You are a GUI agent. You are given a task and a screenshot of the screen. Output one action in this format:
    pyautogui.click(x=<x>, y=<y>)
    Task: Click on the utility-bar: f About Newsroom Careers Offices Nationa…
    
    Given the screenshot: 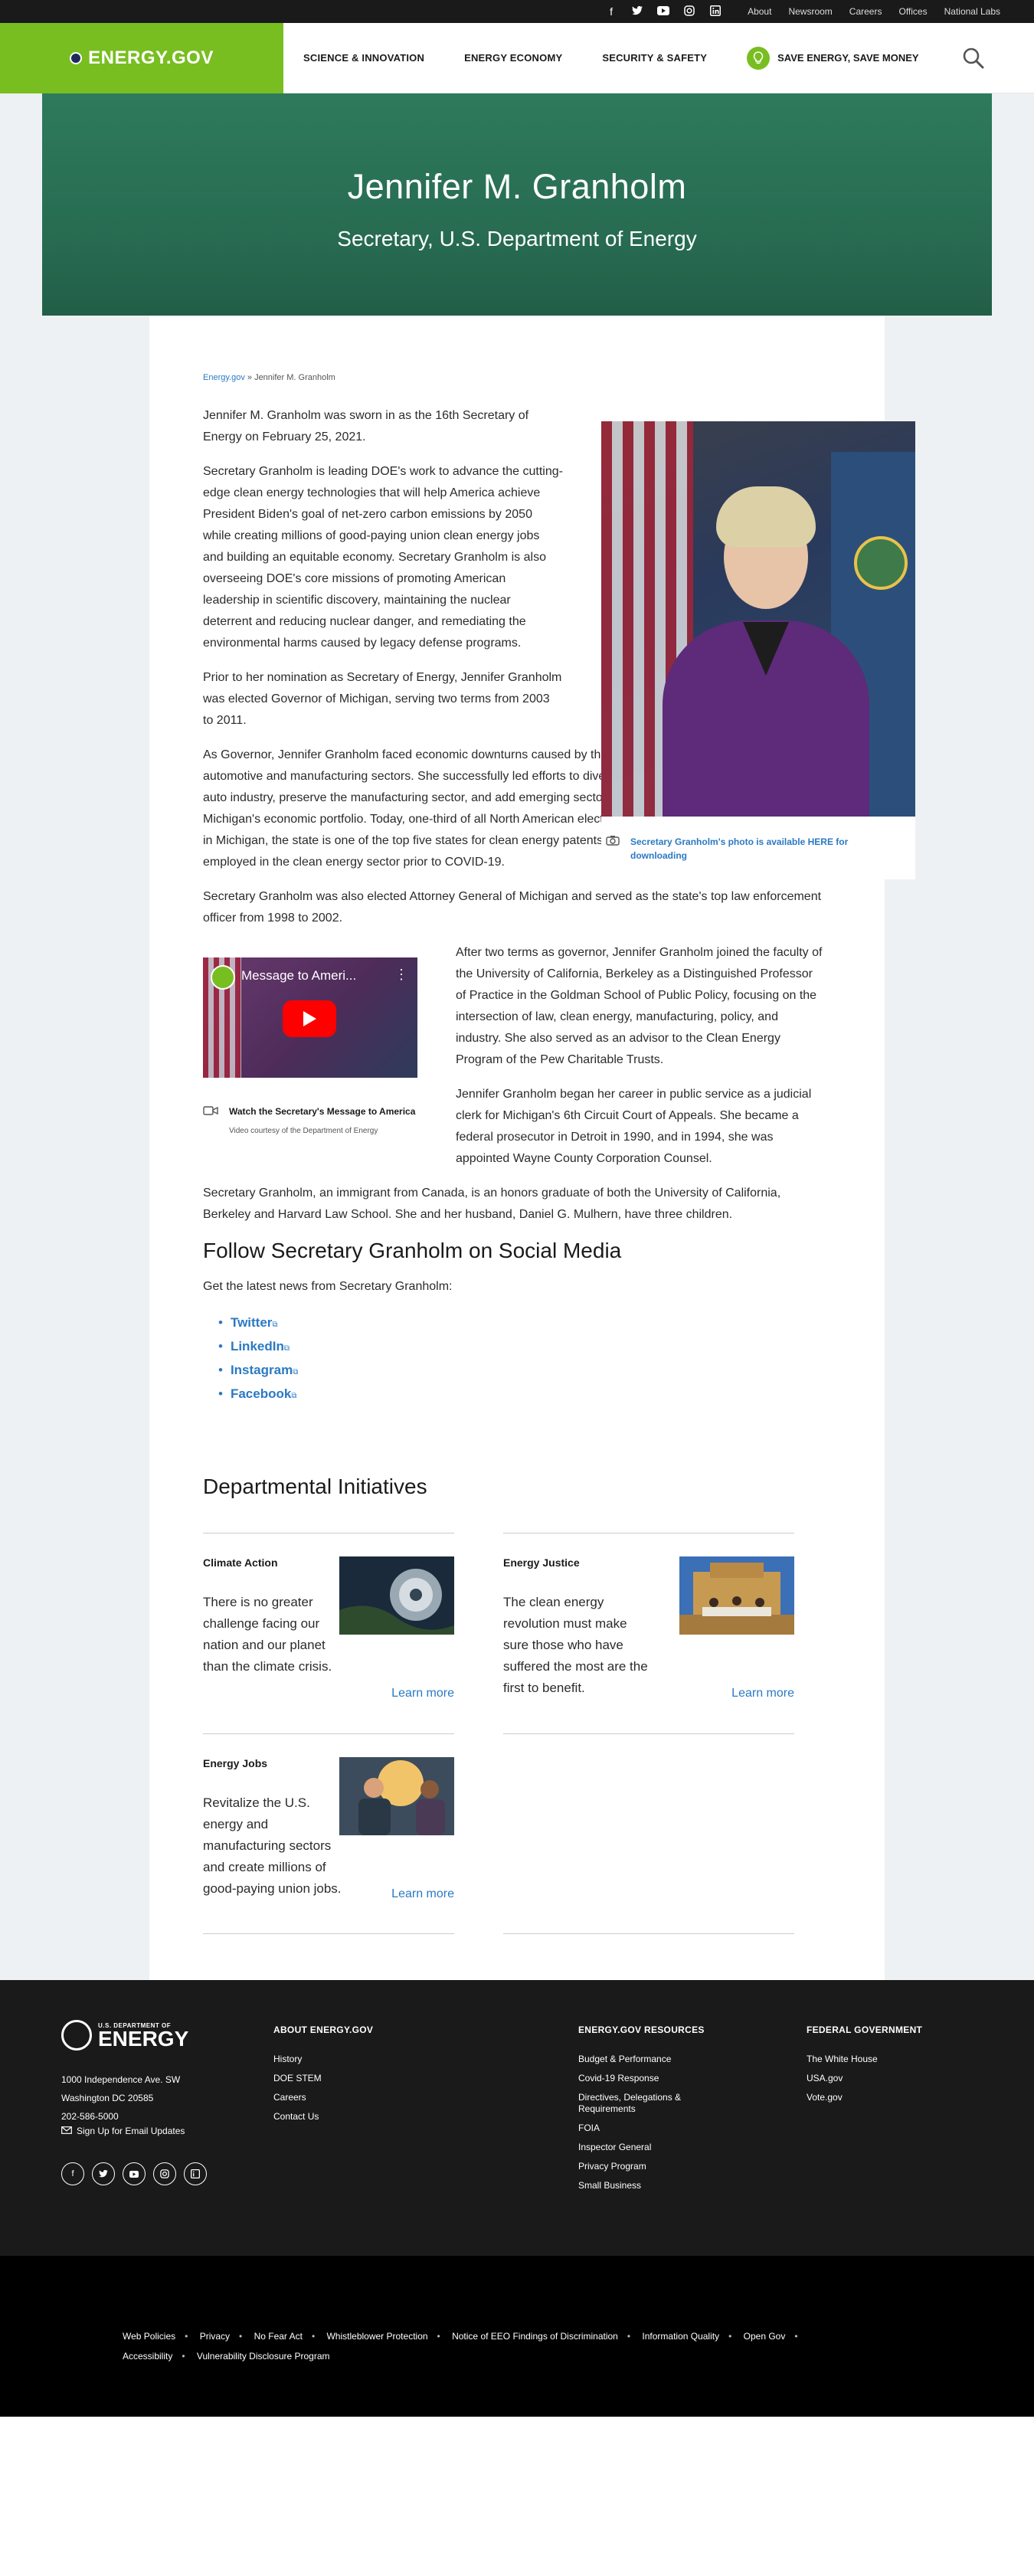 What is the action you would take?
    pyautogui.click(x=517, y=11)
    